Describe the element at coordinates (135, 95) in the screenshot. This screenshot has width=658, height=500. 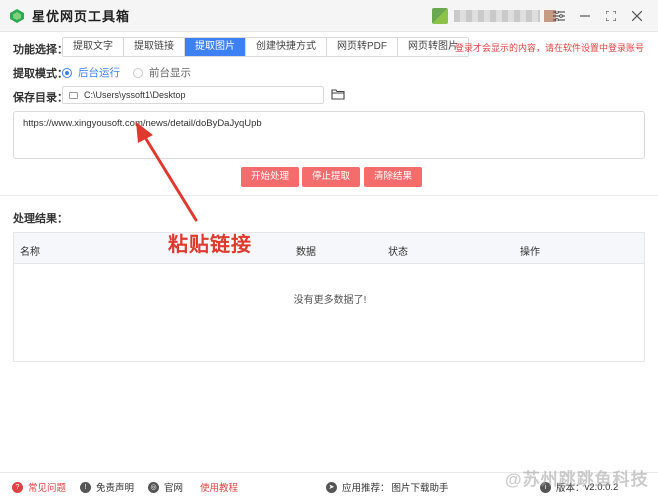
I see `save-dir-path: C:\Users\yssoft1\Desktop` at that location.